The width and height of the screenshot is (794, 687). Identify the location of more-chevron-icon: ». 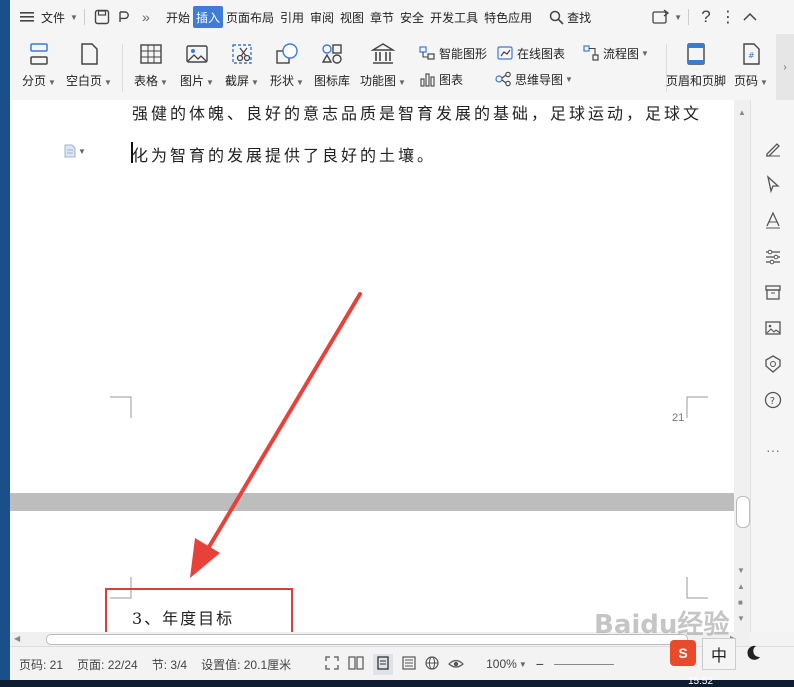
(146, 17).